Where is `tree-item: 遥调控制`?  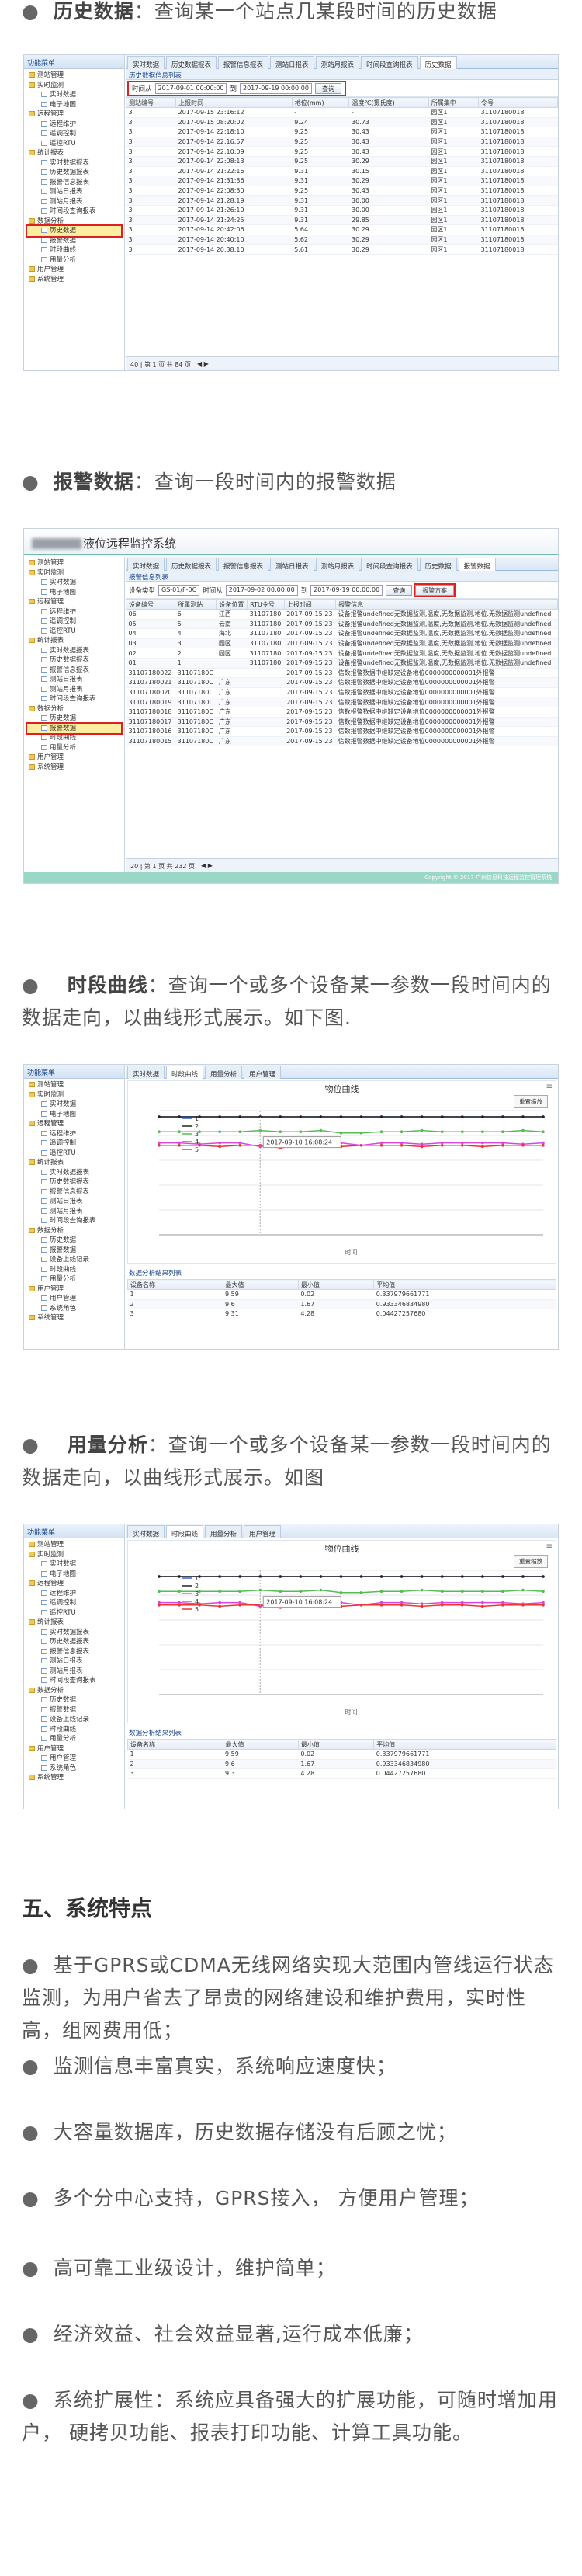
tree-item: 遥调控制 is located at coordinates (74, 1144).